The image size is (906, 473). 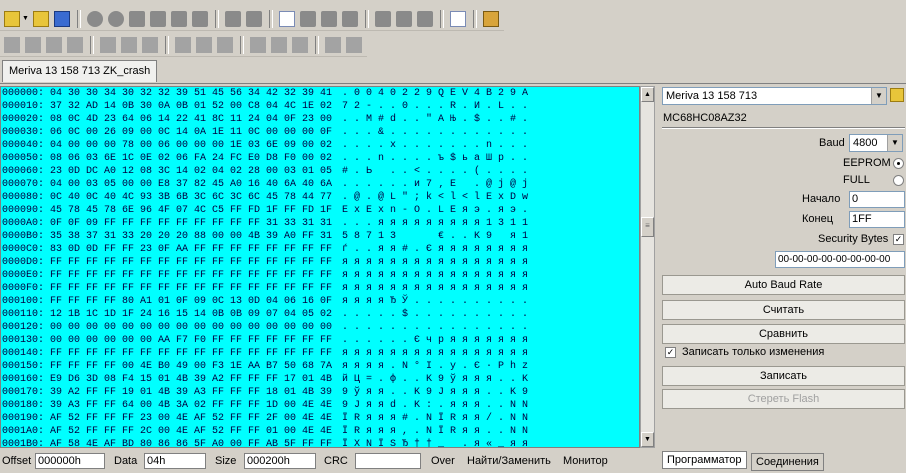 I want to click on hex-row-ascii: . . . n . . . . ъ $ ь а Ш р . ., so click(x=435, y=159).